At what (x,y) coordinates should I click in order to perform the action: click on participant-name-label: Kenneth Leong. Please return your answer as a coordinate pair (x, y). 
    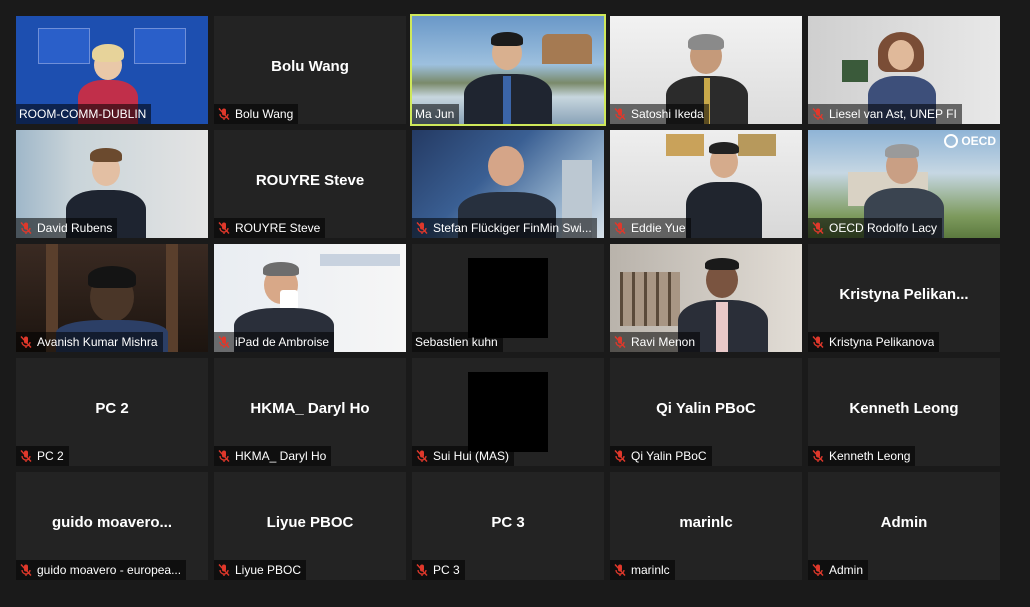
    Looking at the image, I should click on (862, 456).